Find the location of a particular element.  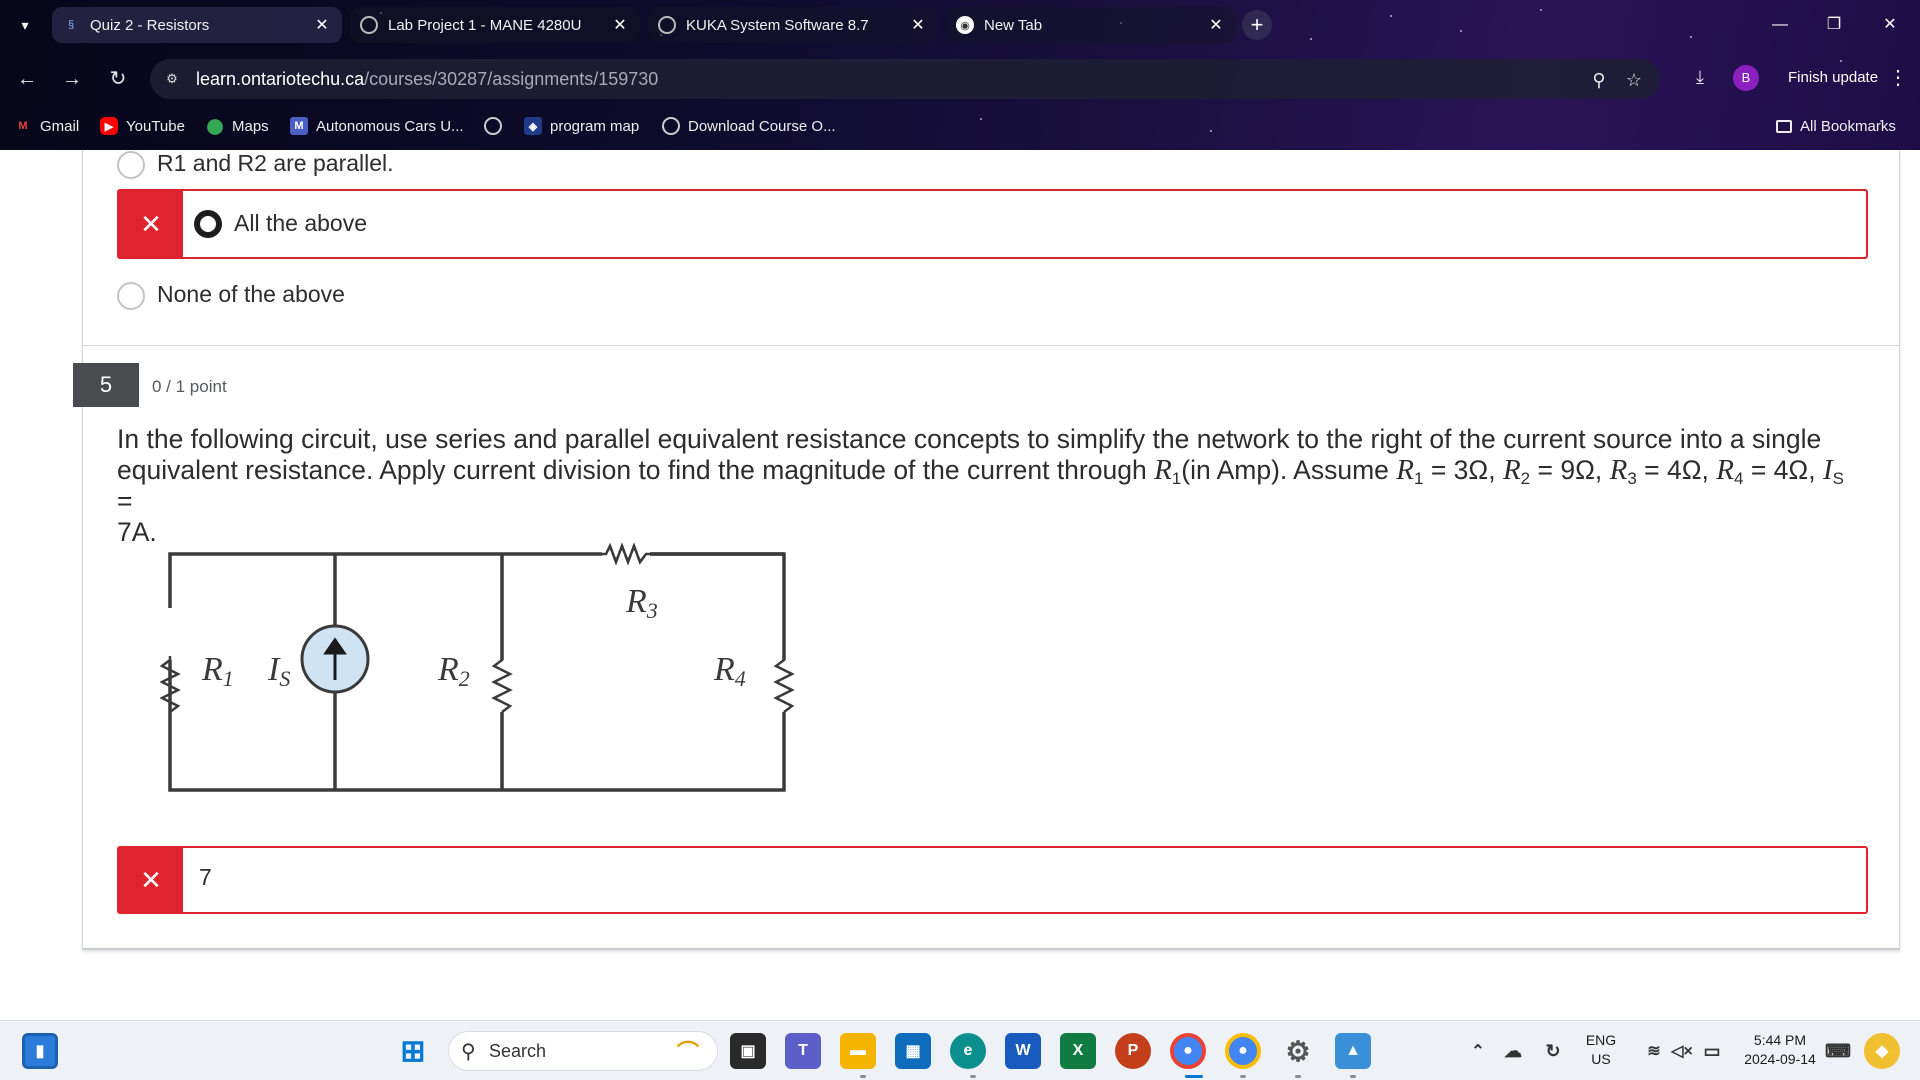

bookmark-maps: ⬤ Maps is located at coordinates (237, 126).